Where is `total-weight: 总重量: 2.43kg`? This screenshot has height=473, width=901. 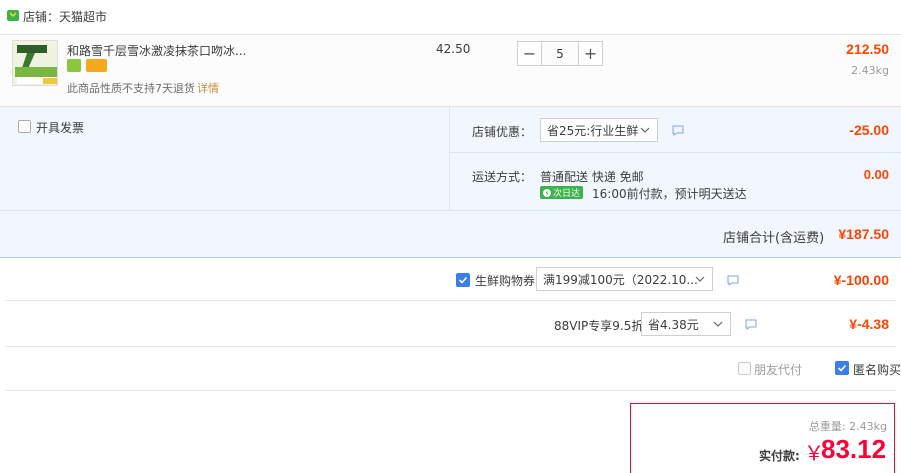
total-weight: 总重量: 2.43kg is located at coordinates (848, 426).